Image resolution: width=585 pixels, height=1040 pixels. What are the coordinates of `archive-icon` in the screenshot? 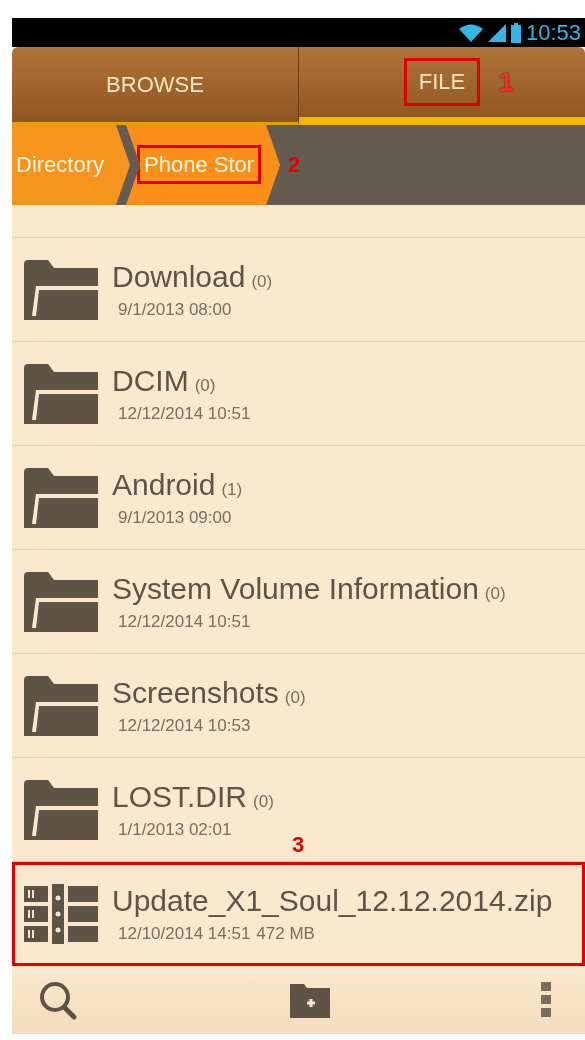 It's located at (61, 913).